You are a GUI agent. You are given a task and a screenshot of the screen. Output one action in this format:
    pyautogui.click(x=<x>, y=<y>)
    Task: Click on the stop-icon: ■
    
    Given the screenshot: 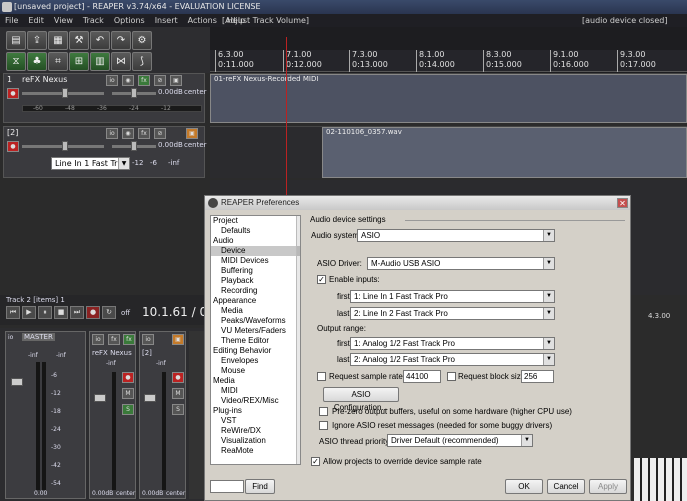 What is the action you would take?
    pyautogui.click(x=61, y=312)
    